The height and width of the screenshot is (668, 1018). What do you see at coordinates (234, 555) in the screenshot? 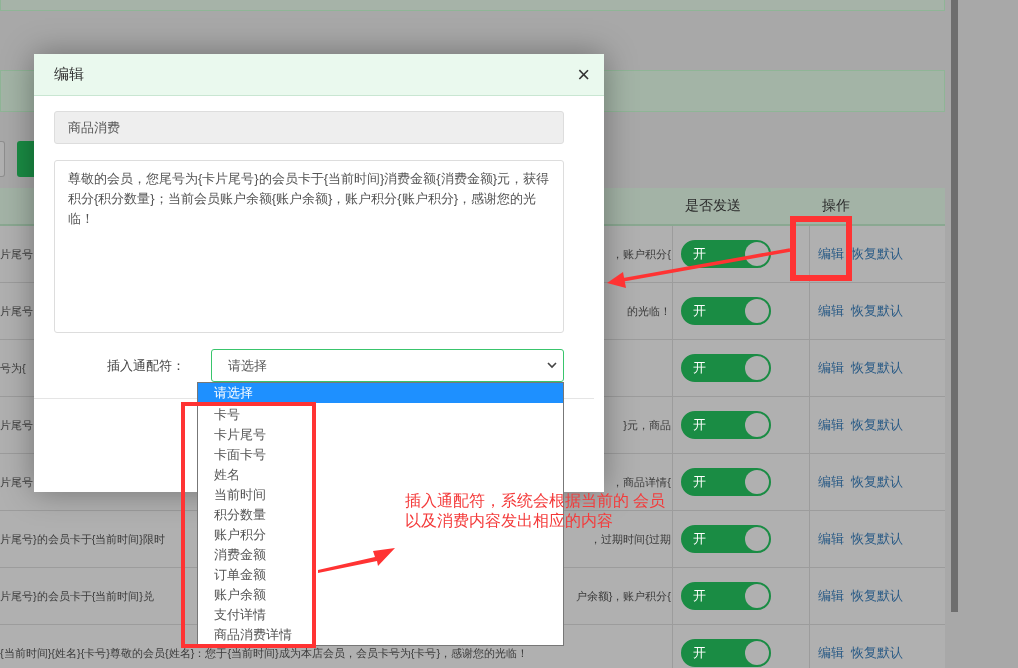
I see `dropdown-option: 消费金额` at bounding box center [234, 555].